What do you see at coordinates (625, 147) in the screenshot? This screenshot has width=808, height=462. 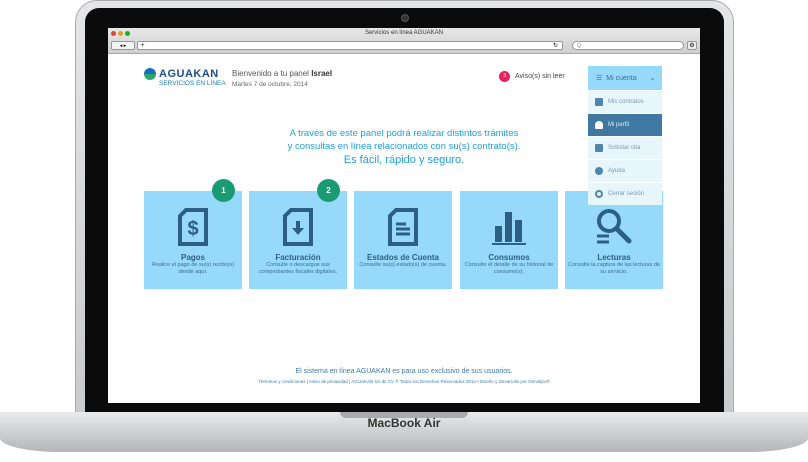 I see `menu-item-cita: Solicitar cita` at bounding box center [625, 147].